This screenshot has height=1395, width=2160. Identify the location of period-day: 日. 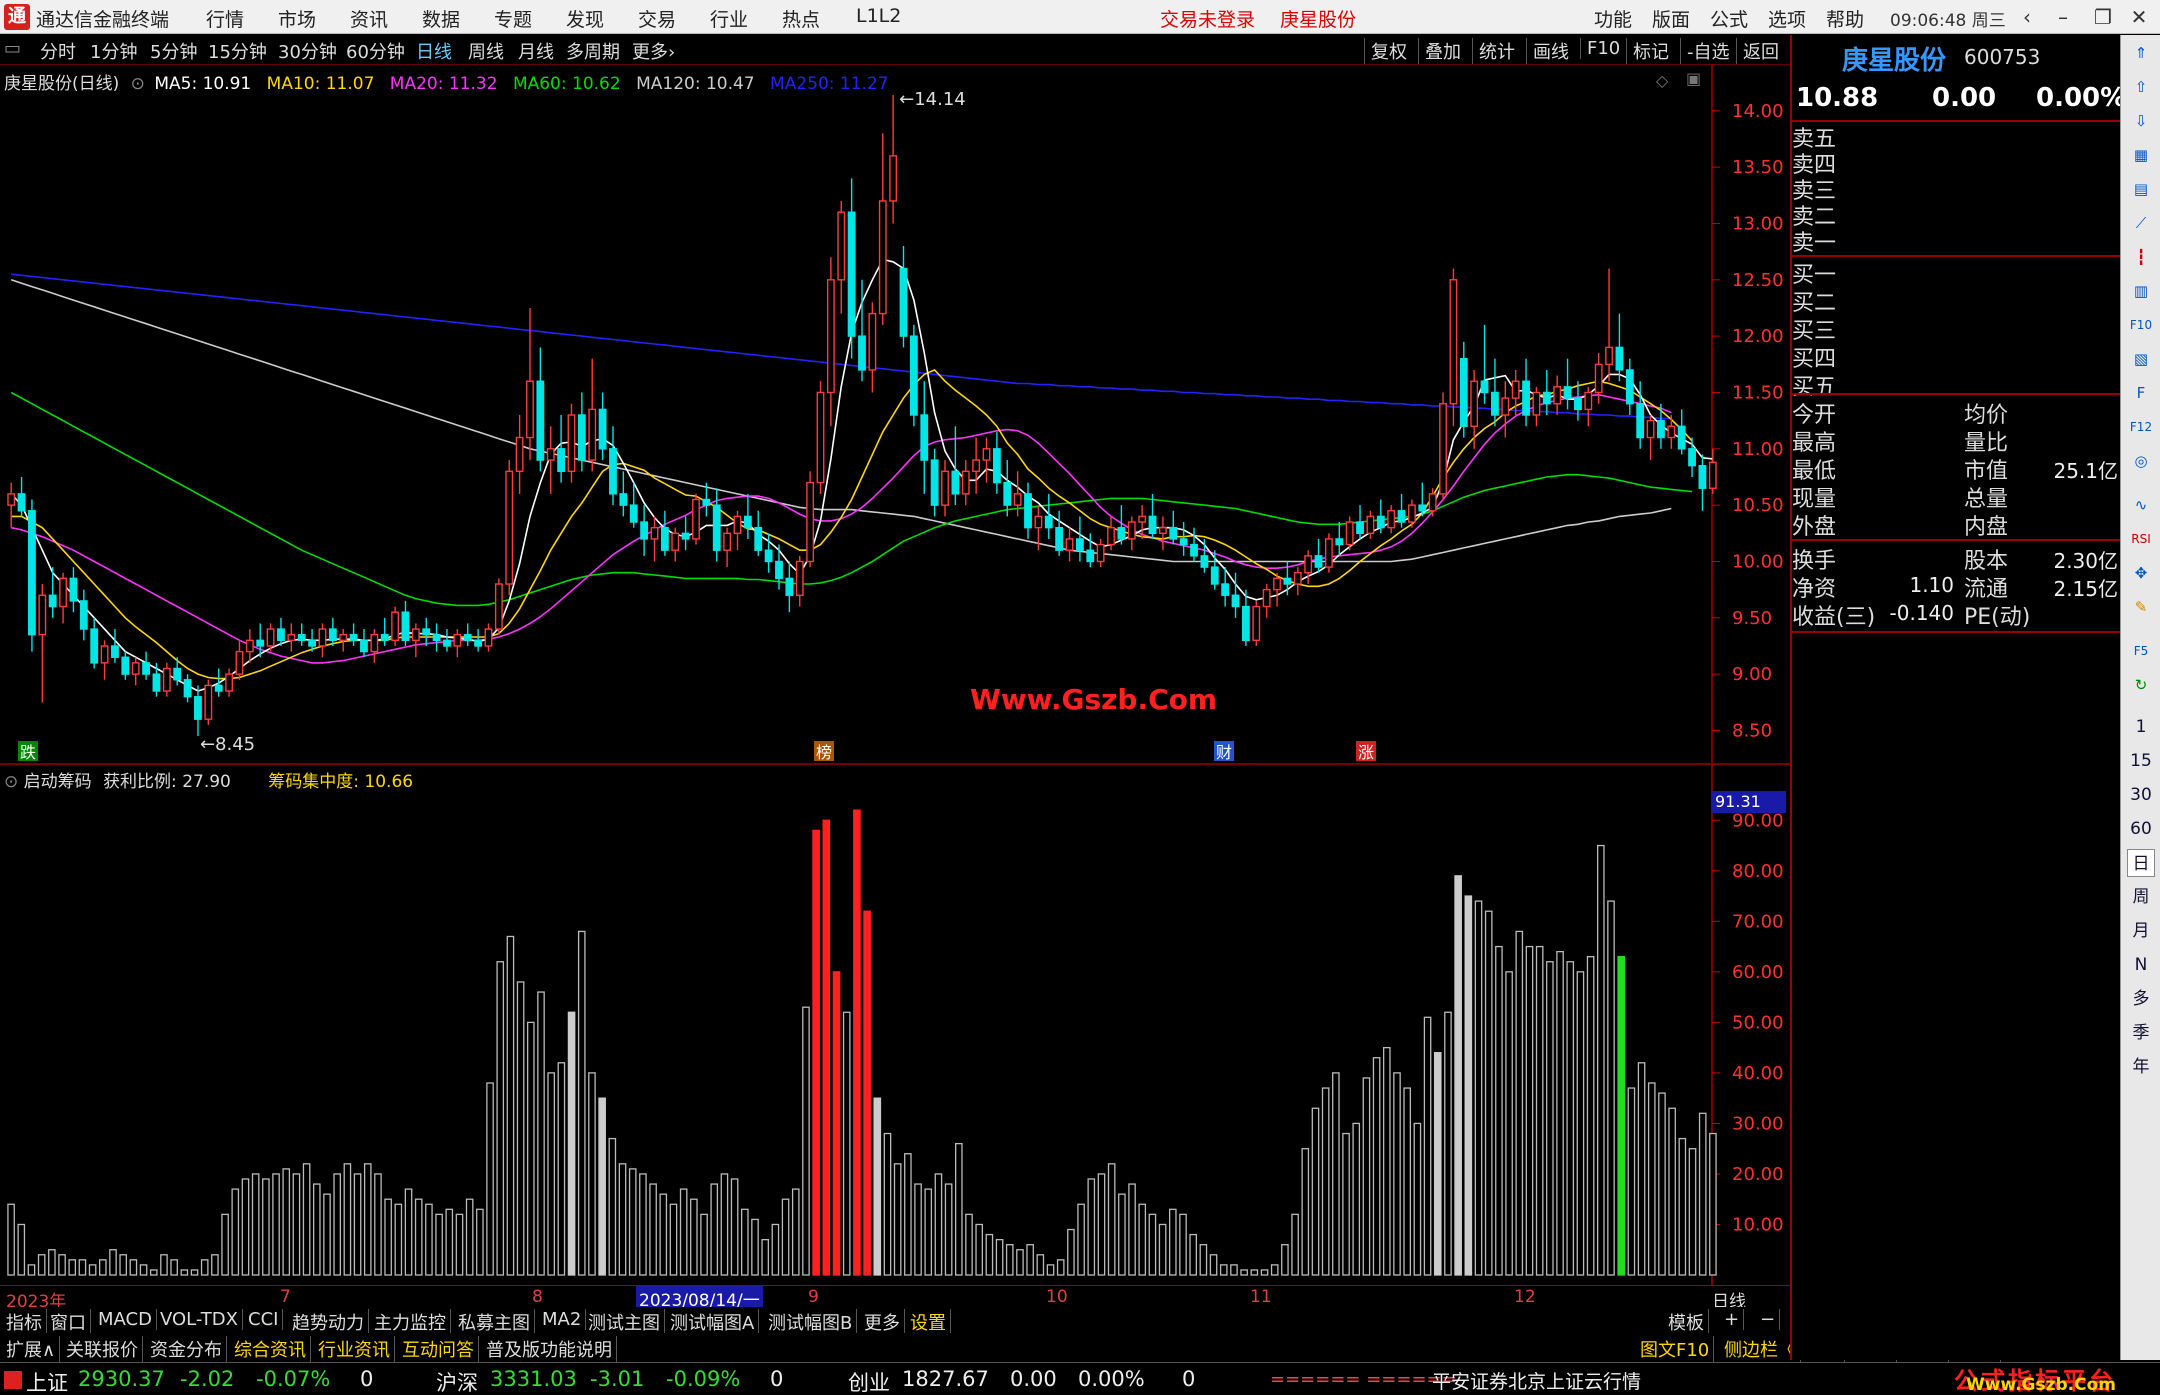
(2141, 863).